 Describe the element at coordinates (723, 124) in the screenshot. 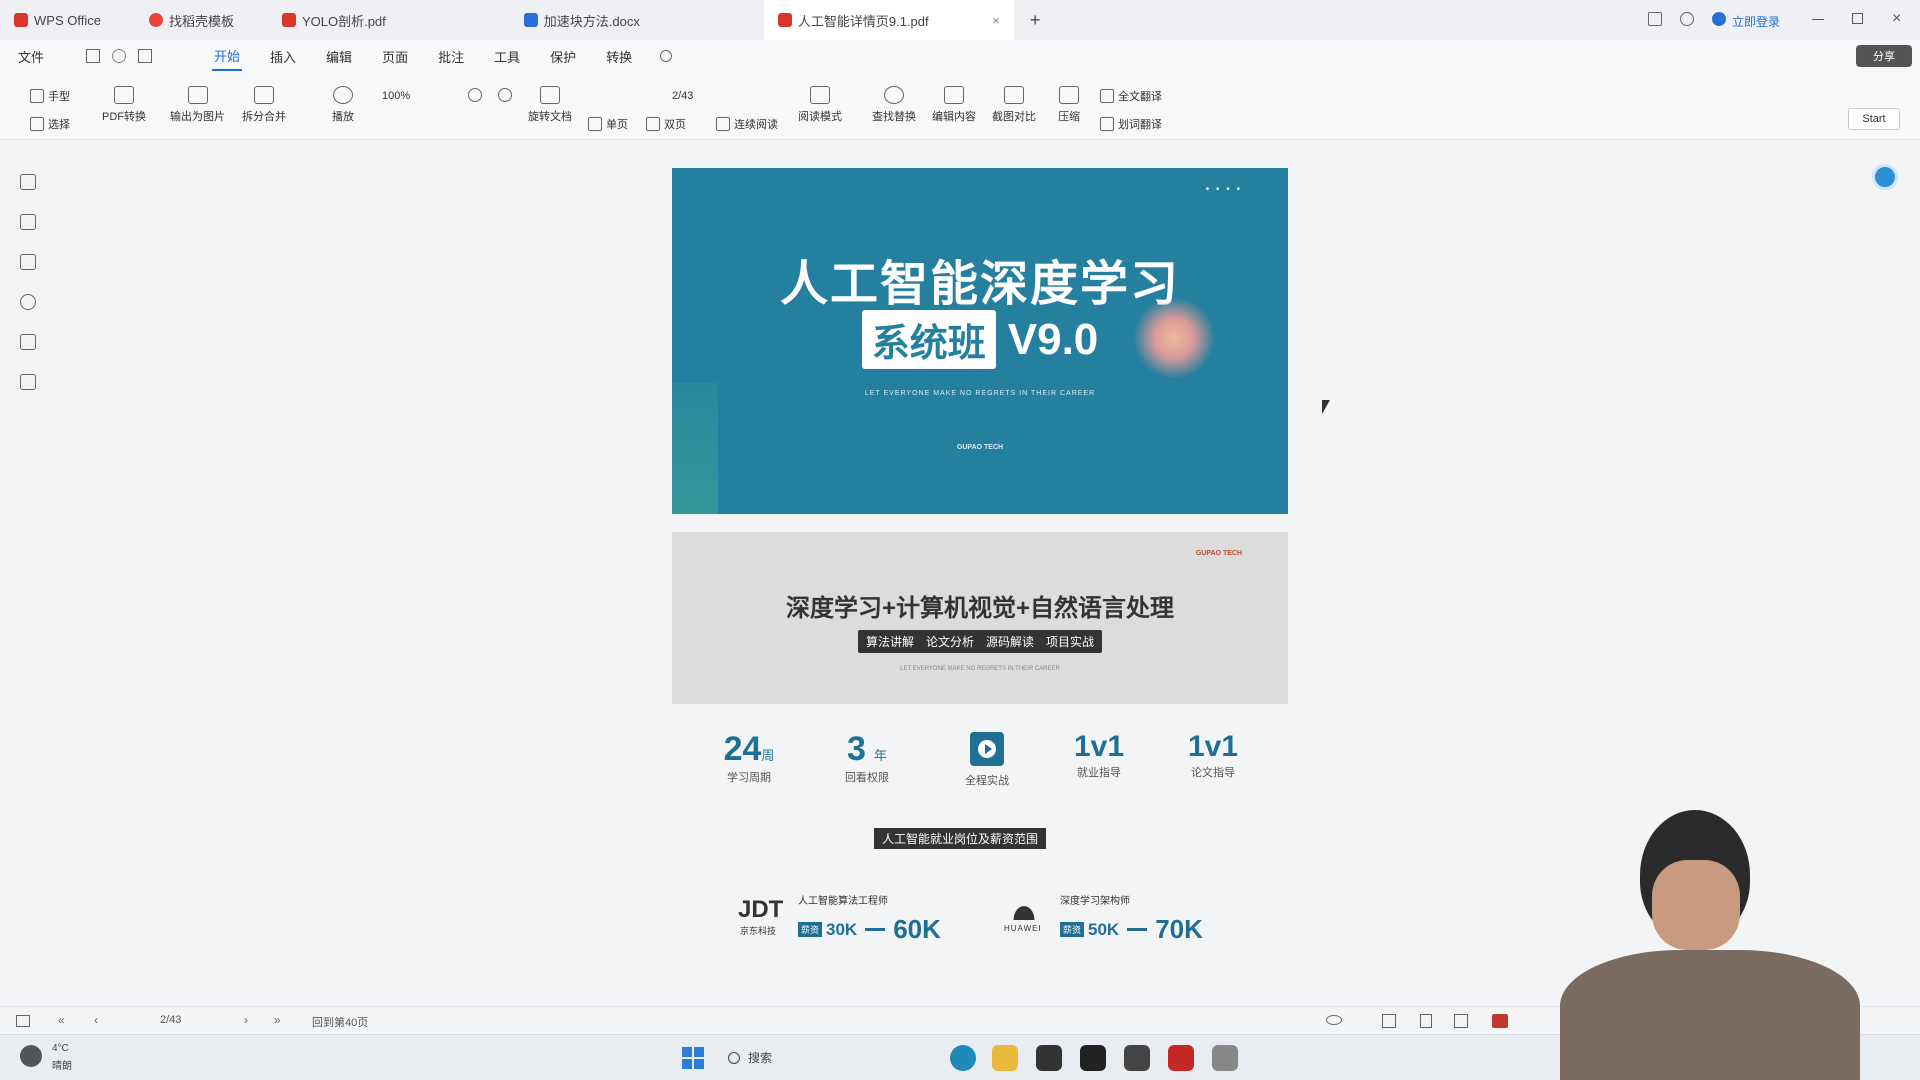

I see `continuous-icon` at that location.